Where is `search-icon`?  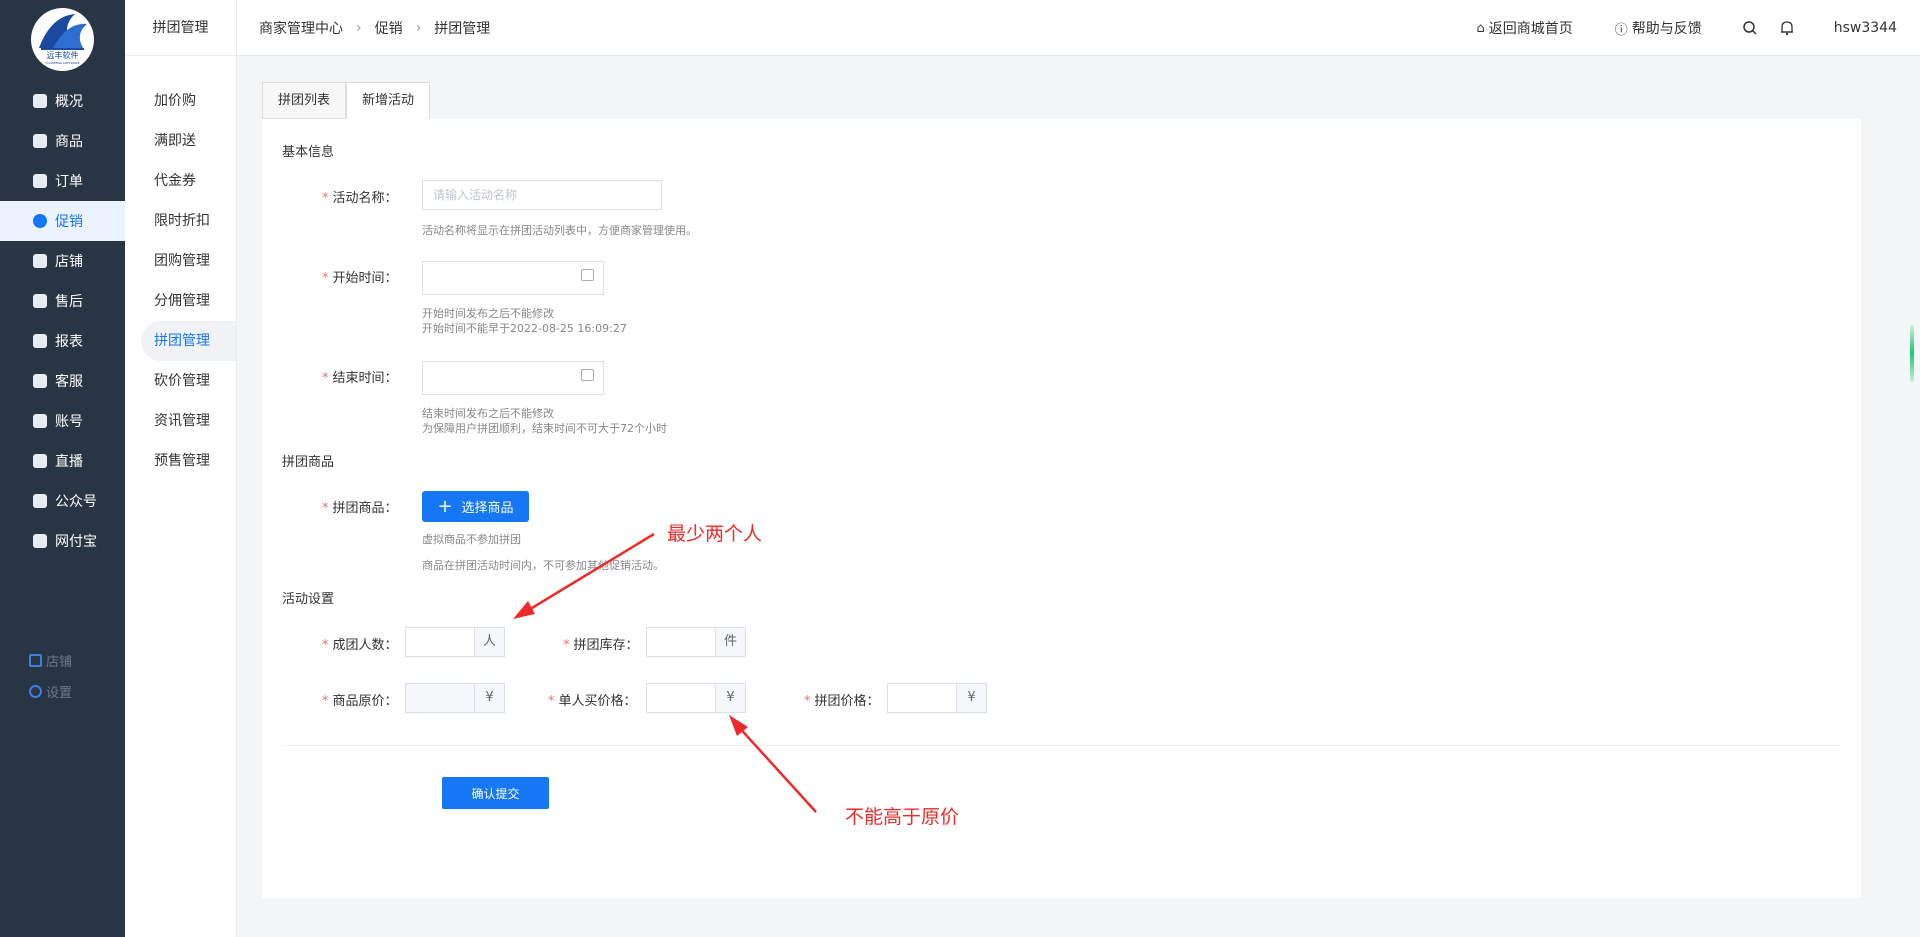 search-icon is located at coordinates (1750, 28).